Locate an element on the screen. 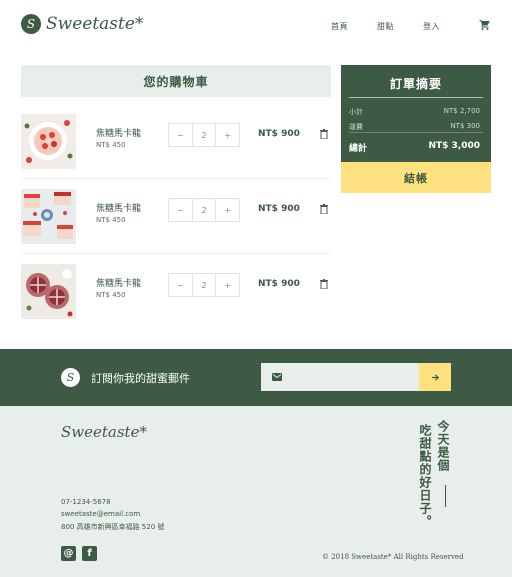  shipping-value: NT$ 300 is located at coordinates (465, 126).